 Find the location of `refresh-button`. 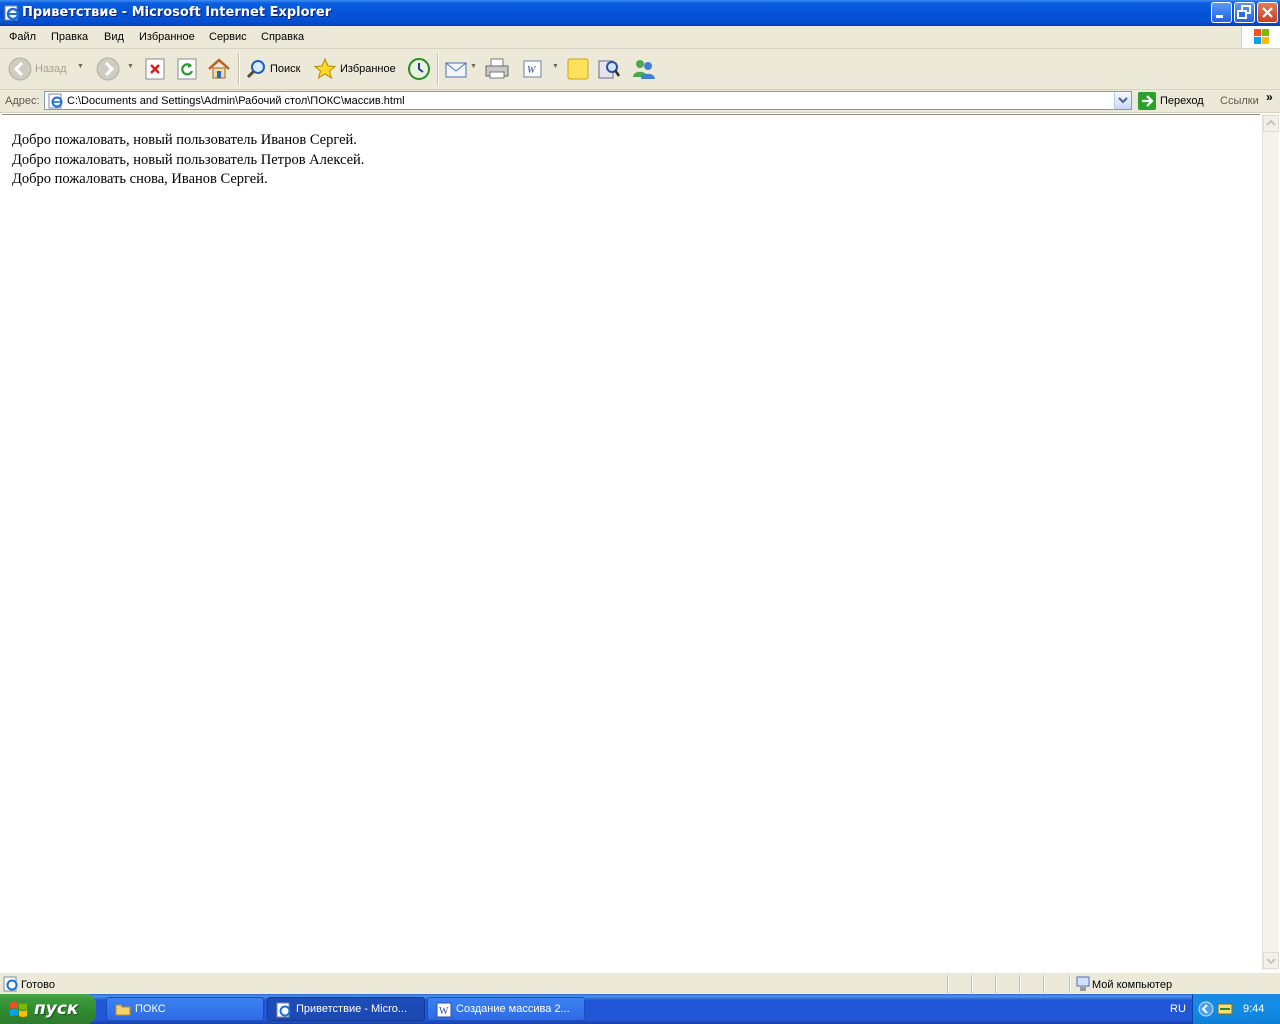

refresh-button is located at coordinates (187, 69).